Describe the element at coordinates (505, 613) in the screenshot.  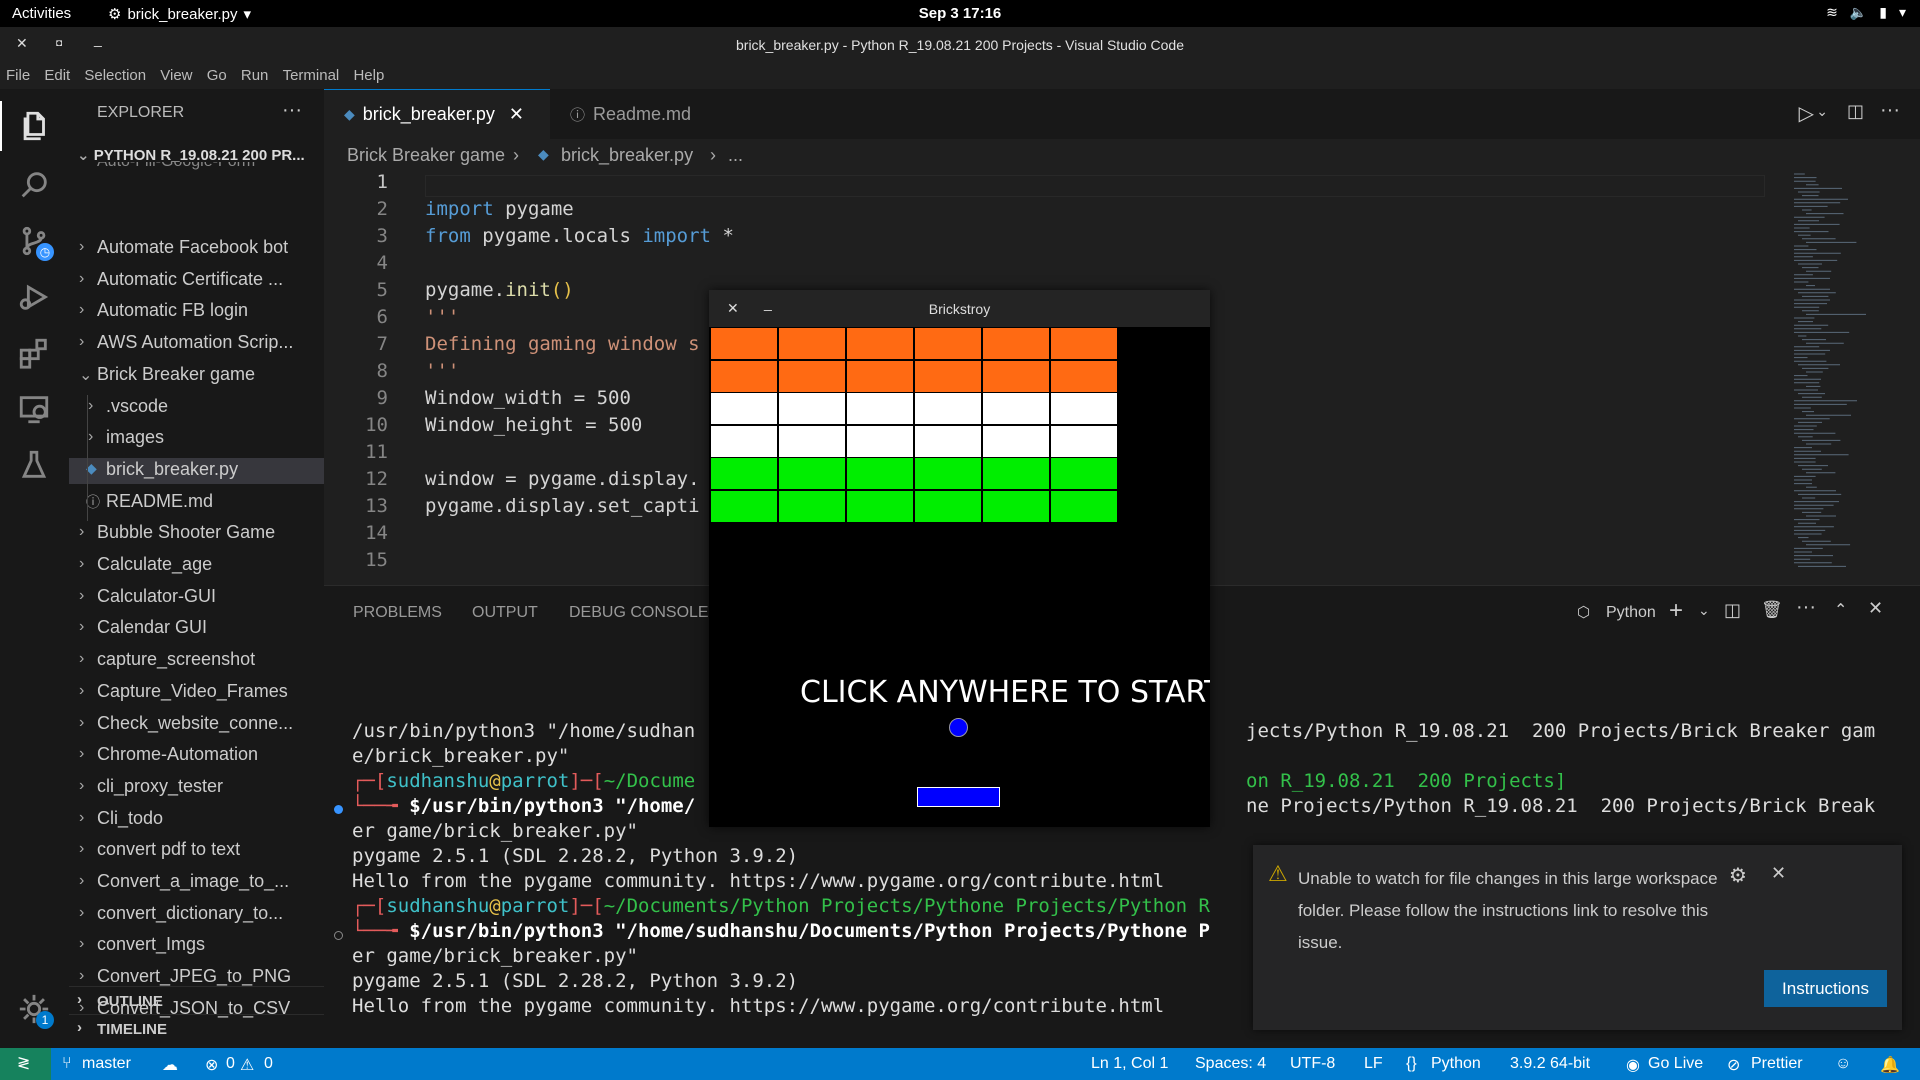
I see `tab-output: OUTPUT` at that location.